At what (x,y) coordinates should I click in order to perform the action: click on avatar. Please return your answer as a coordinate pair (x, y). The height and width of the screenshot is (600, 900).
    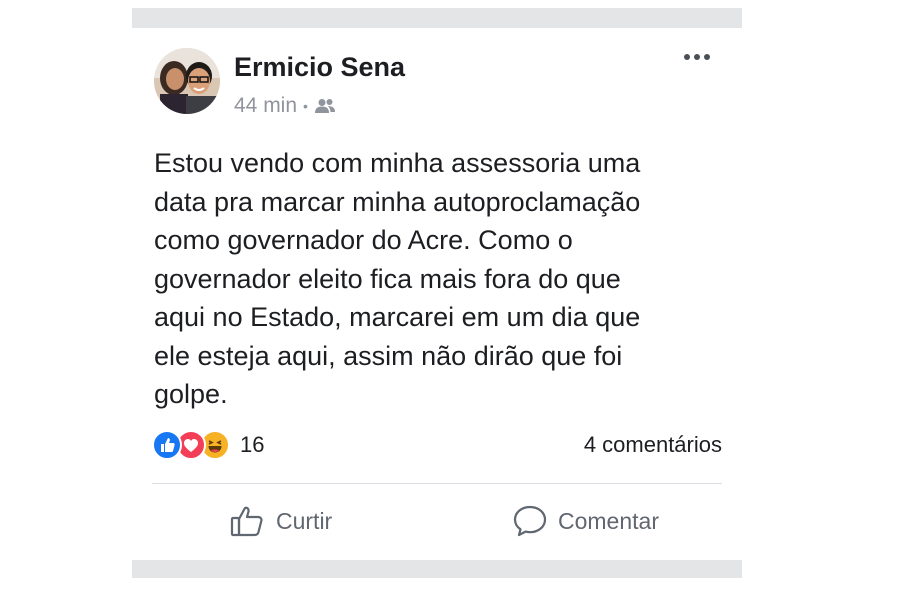
    Looking at the image, I should click on (187, 81).